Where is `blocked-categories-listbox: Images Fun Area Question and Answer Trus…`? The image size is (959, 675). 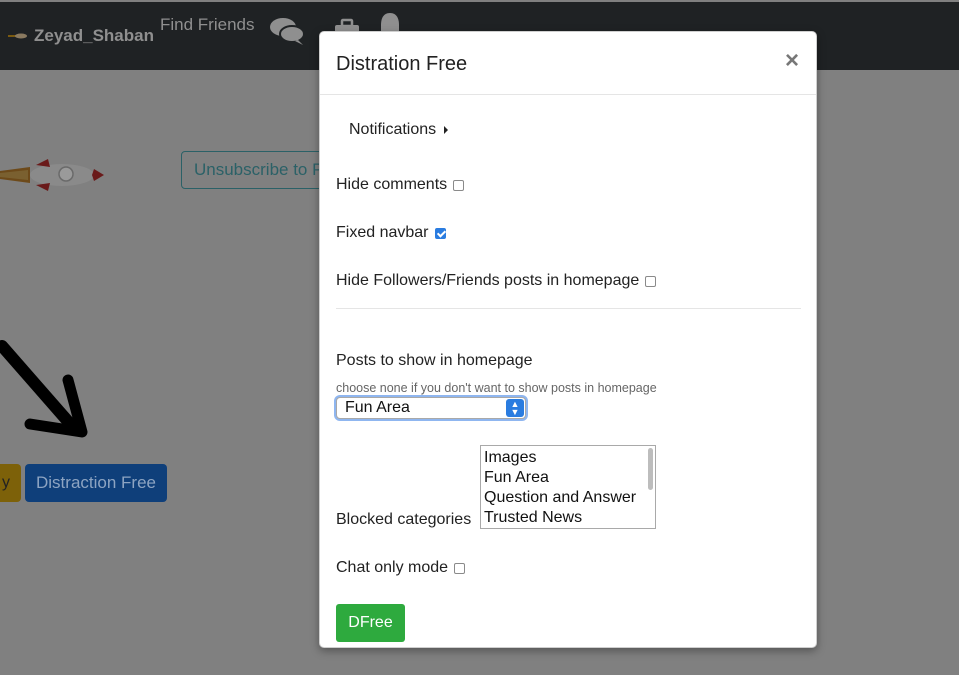
blocked-categories-listbox: Images Fun Area Question and Answer Trus… is located at coordinates (568, 487).